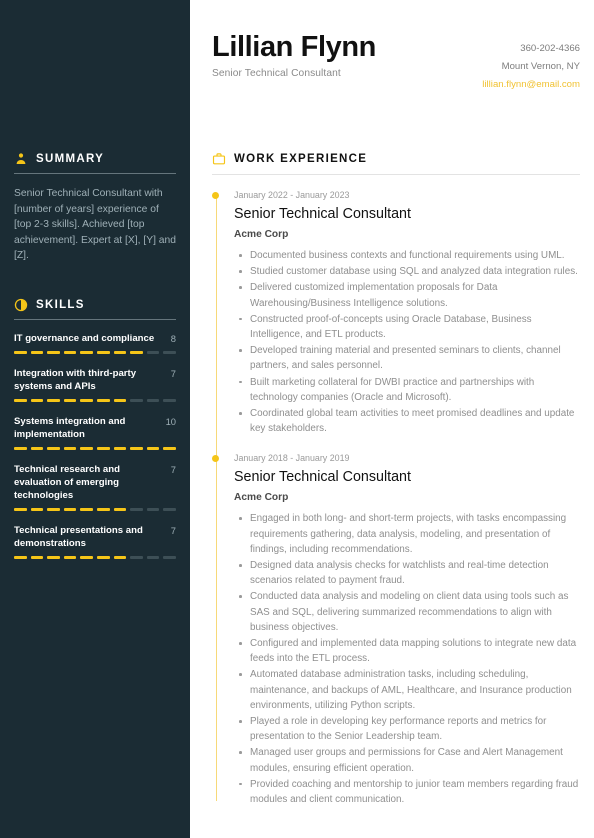 This screenshot has height=838, width=594. I want to click on briefcase-icon, so click(219, 159).